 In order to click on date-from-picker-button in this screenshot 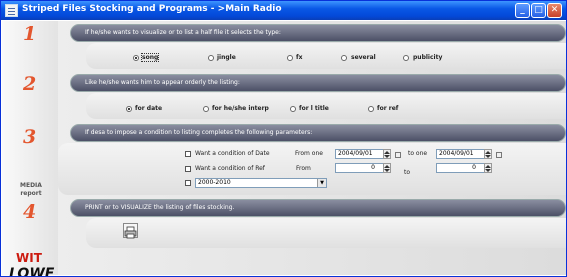, I will do `click(398, 155)`.